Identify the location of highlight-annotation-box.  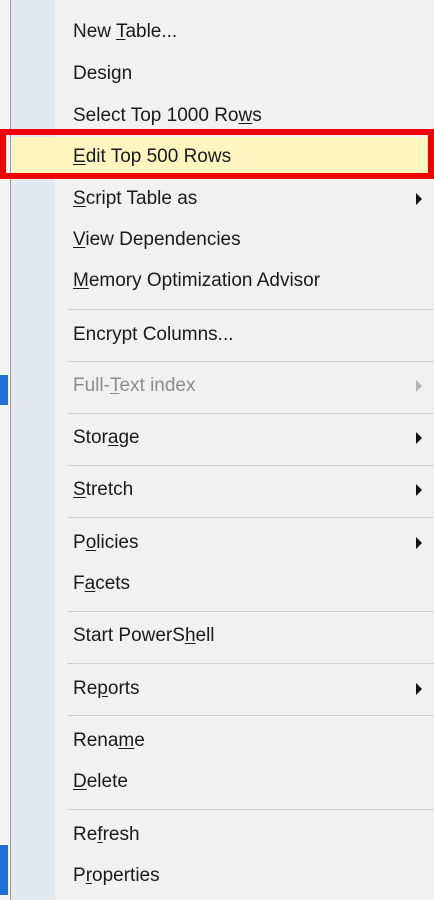
(217, 154).